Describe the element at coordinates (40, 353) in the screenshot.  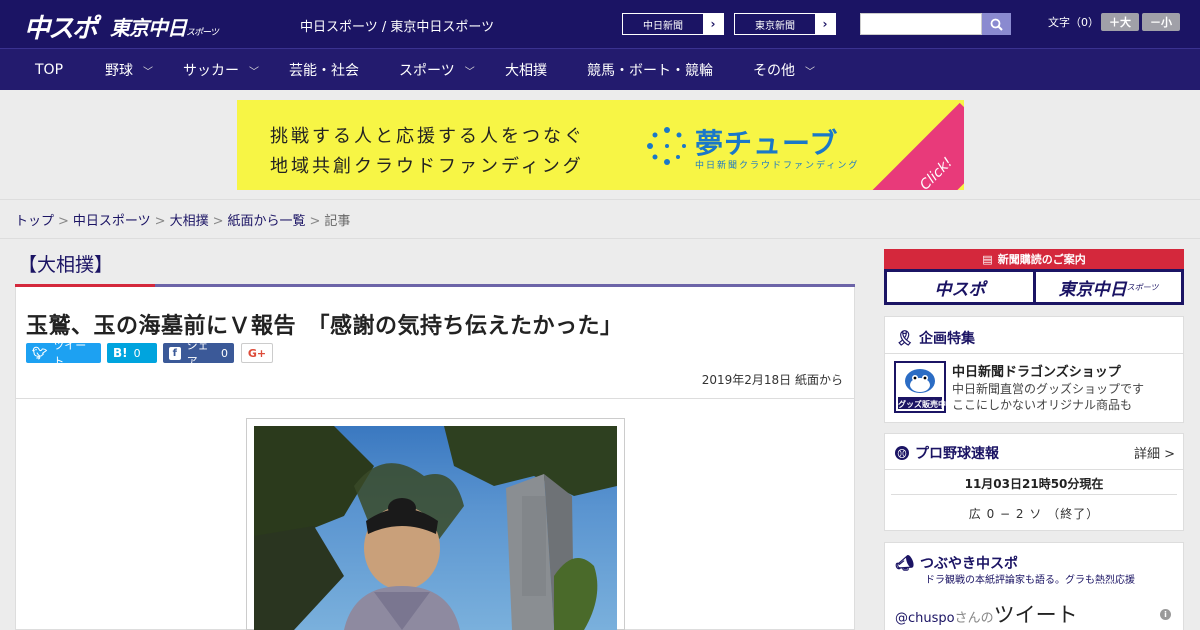
I see `twitter-bird-icon: 🐦︎` at that location.